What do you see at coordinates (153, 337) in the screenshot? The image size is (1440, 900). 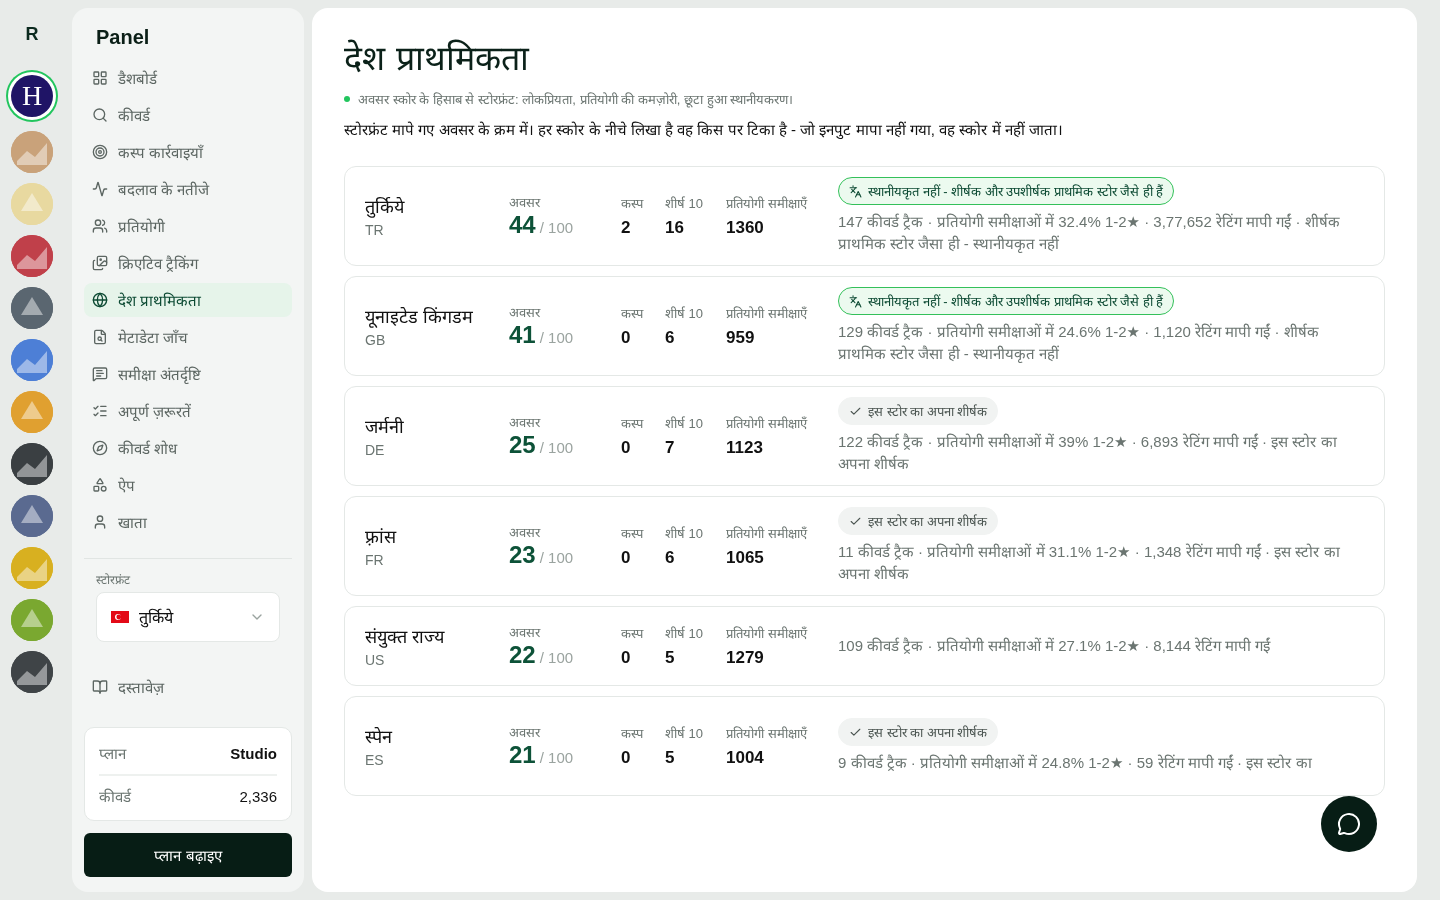 I see `nav-label: मेटाडेटा जाँच` at bounding box center [153, 337].